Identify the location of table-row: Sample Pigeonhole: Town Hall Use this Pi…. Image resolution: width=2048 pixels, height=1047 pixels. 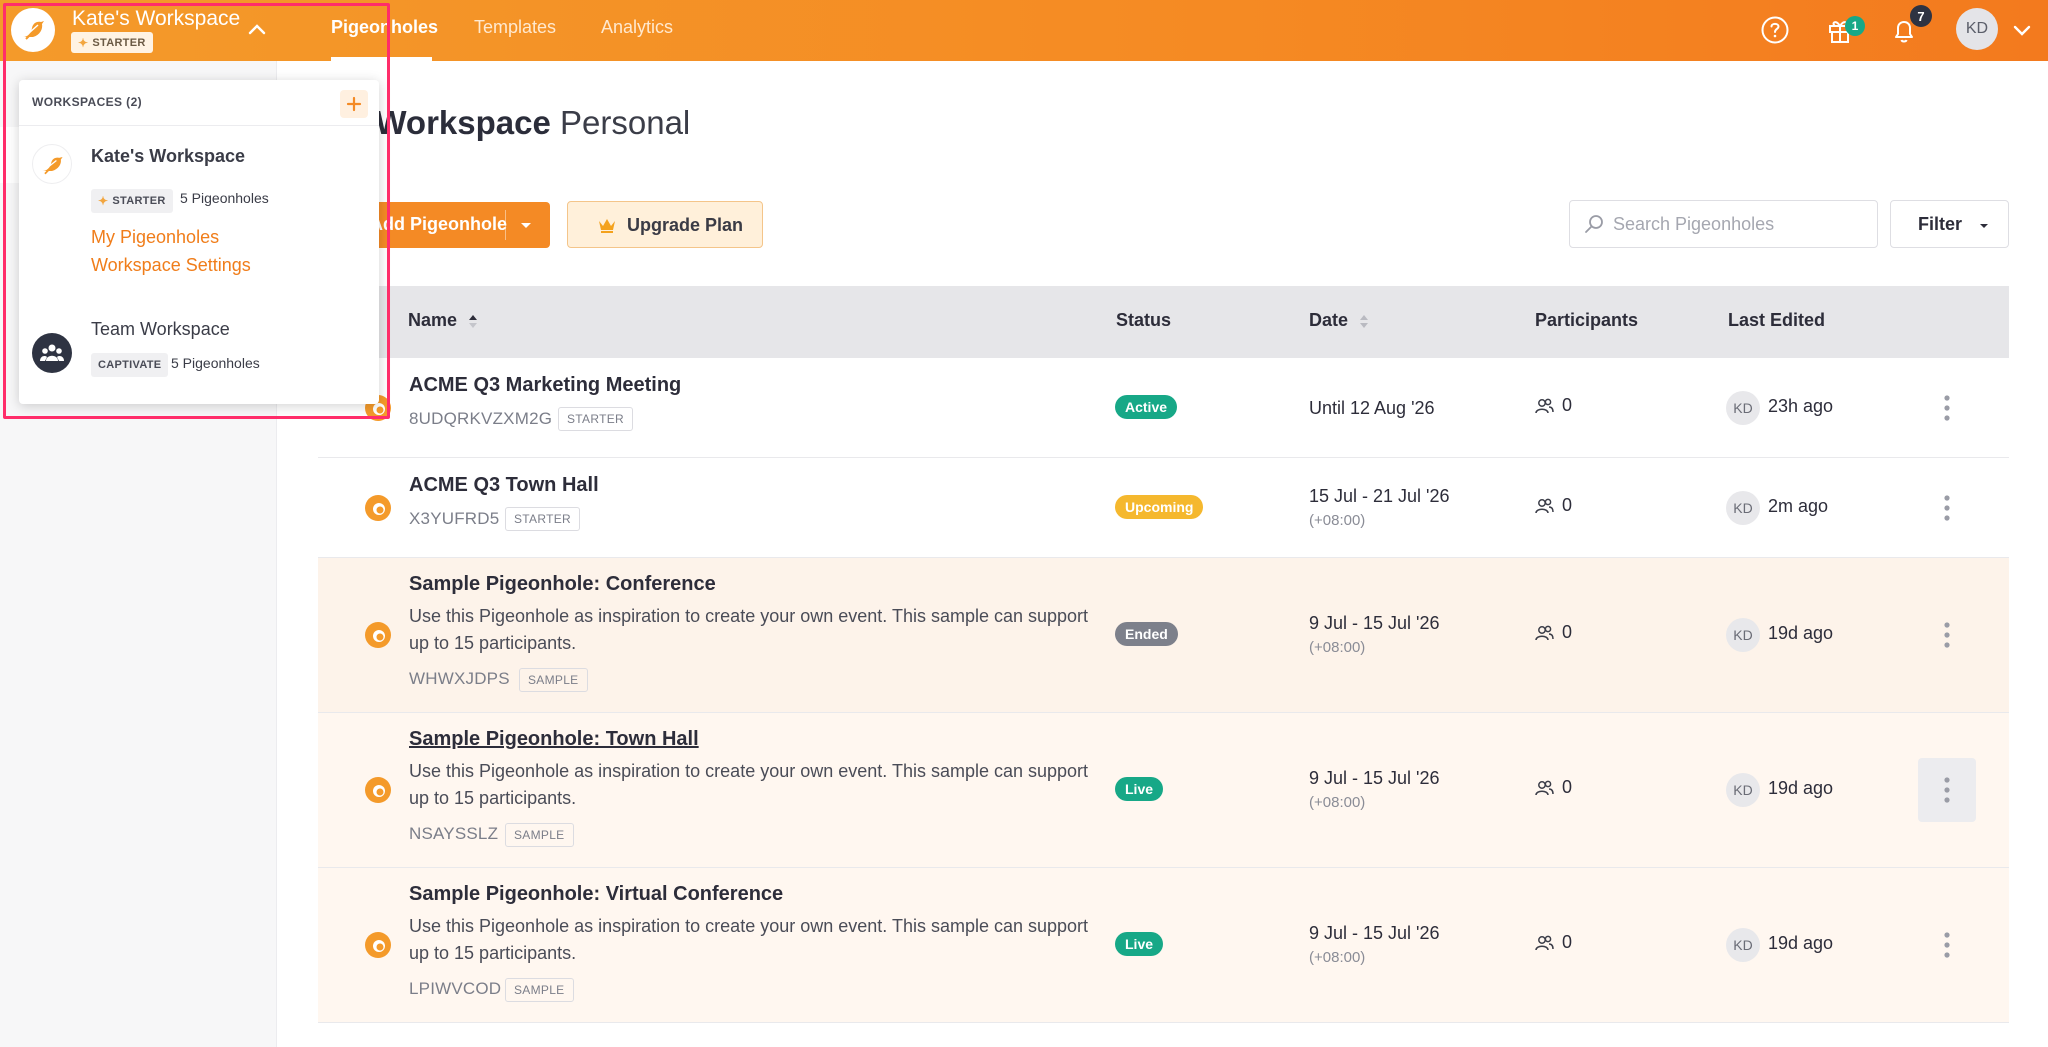
(1163, 790).